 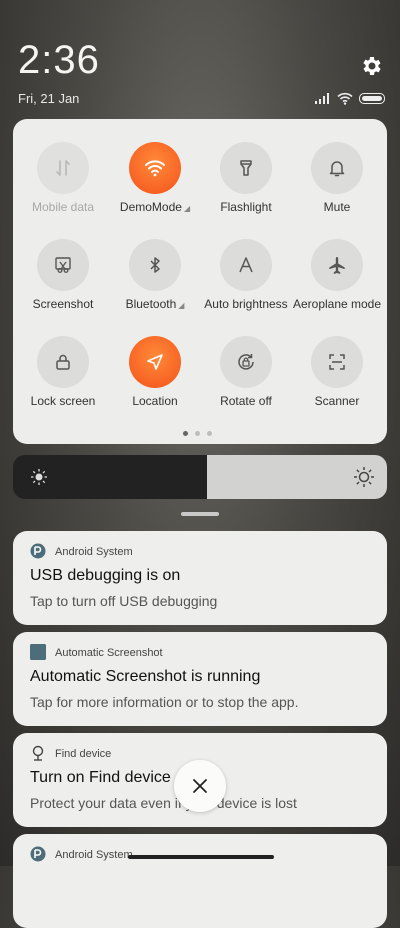 What do you see at coordinates (372, 66) in the screenshot?
I see `gear-icon` at bounding box center [372, 66].